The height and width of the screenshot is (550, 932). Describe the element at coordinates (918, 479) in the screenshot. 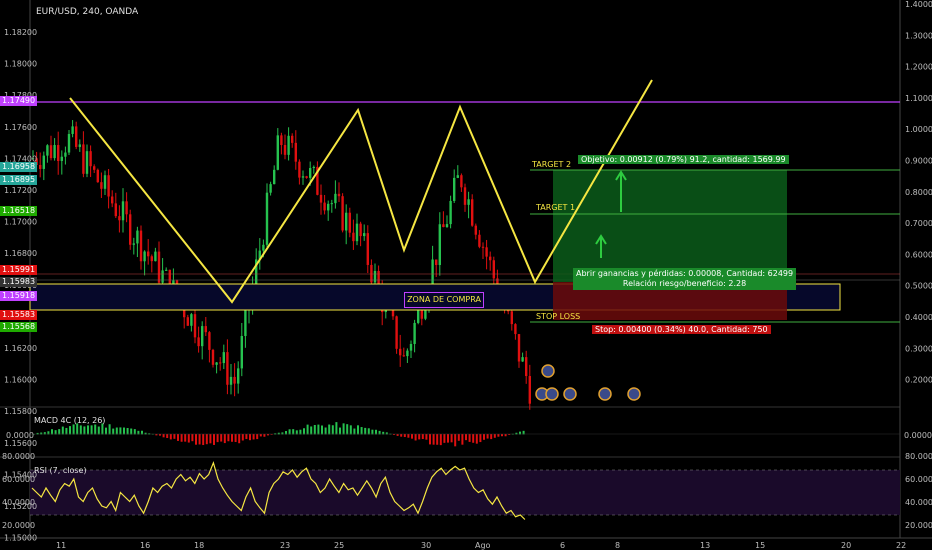

I see `rsi-right-tick-label: 60.0000` at that location.